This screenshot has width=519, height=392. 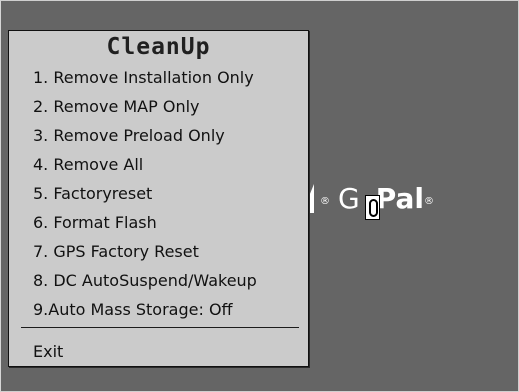 What do you see at coordinates (160, 327) in the screenshot?
I see `menu-separator` at bounding box center [160, 327].